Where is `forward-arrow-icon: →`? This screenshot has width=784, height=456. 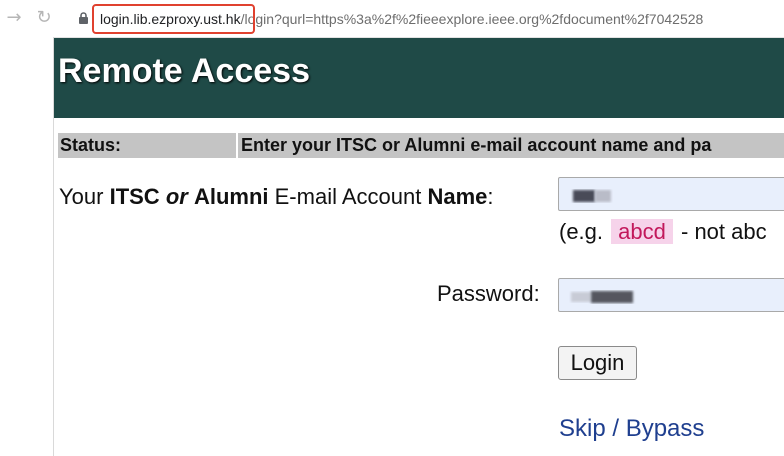 forward-arrow-icon: → is located at coordinates (14, 18).